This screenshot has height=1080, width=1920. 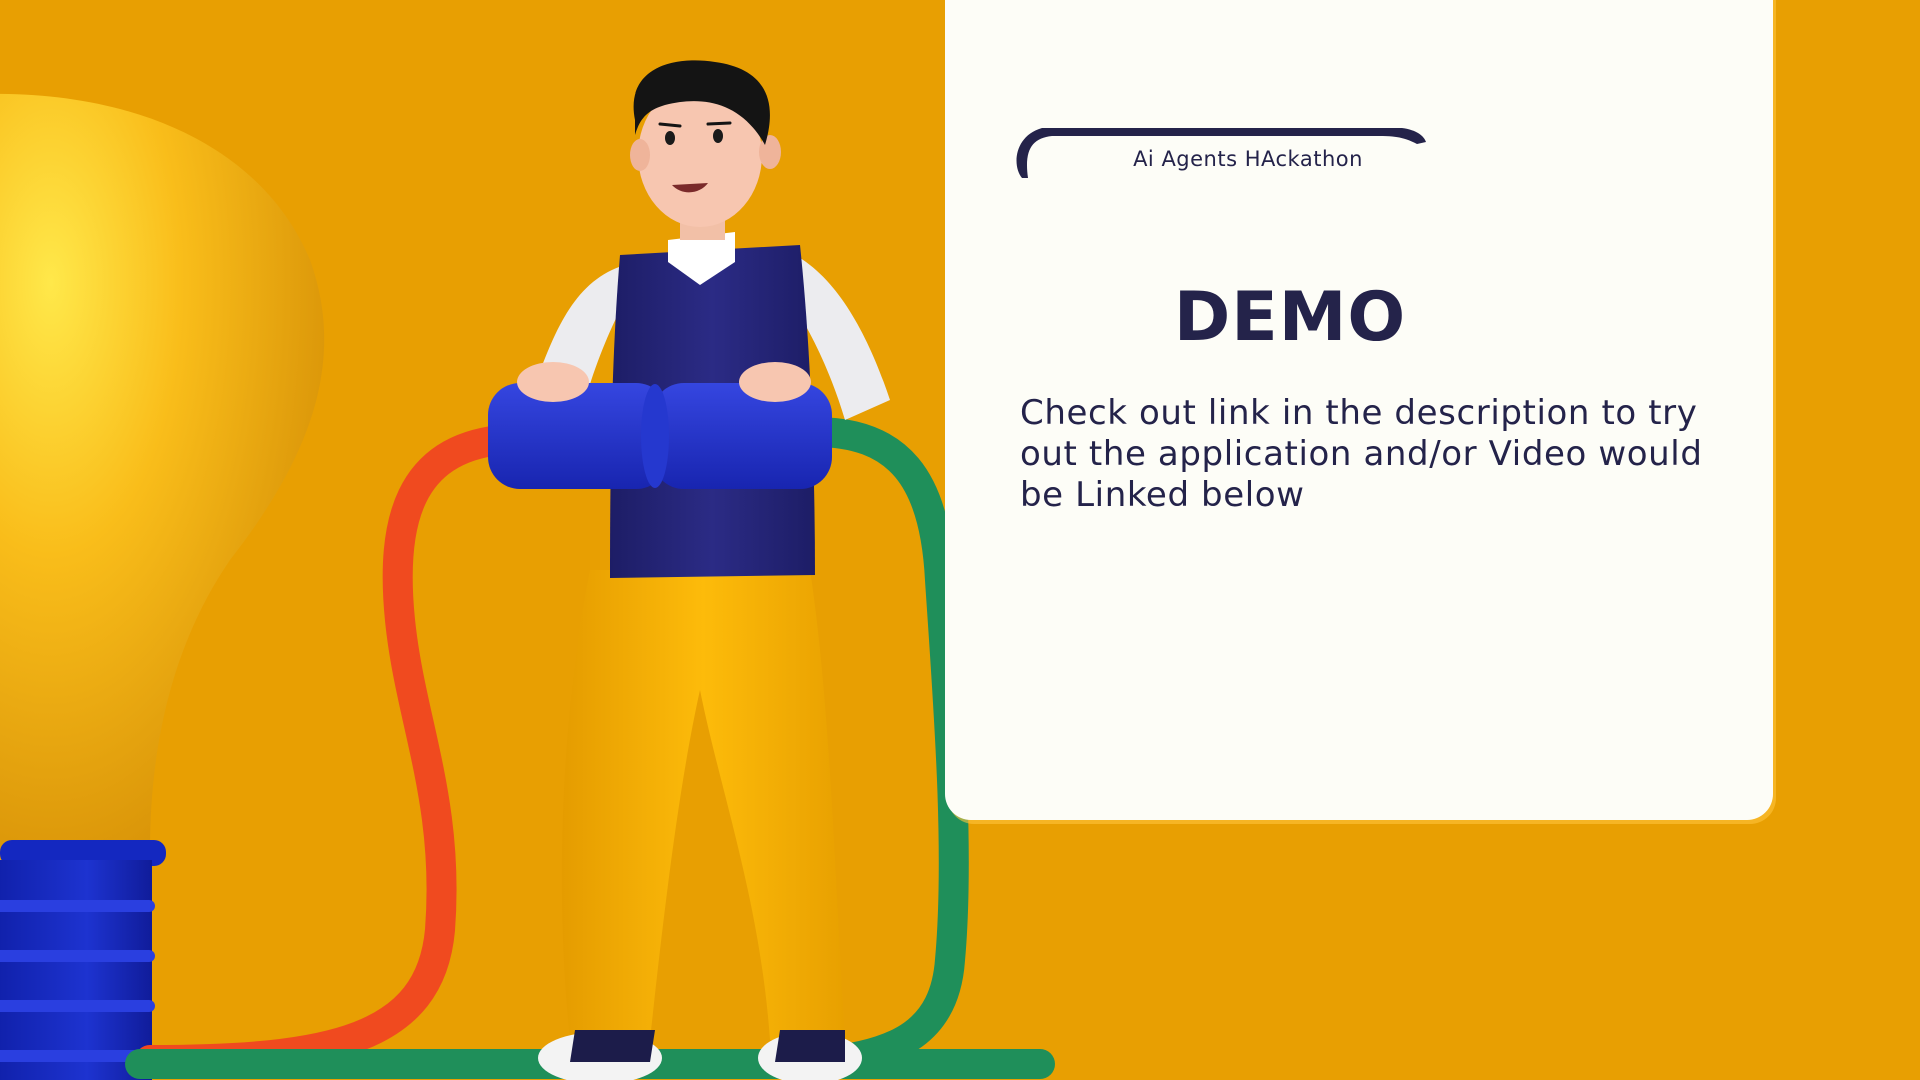 What do you see at coordinates (1248, 159) in the screenshot?
I see `tag-label: Ai Agents HAckathon` at bounding box center [1248, 159].